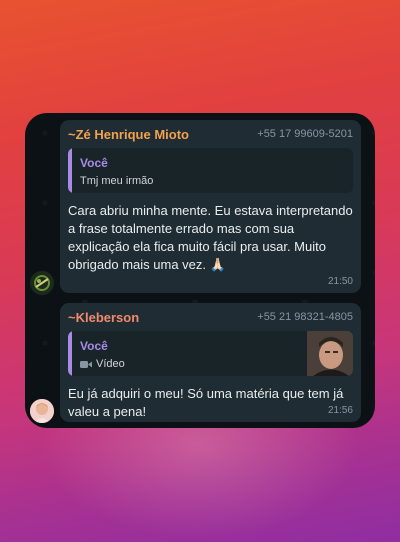  I want to click on quote-video-label: Vídeo, so click(102, 364).